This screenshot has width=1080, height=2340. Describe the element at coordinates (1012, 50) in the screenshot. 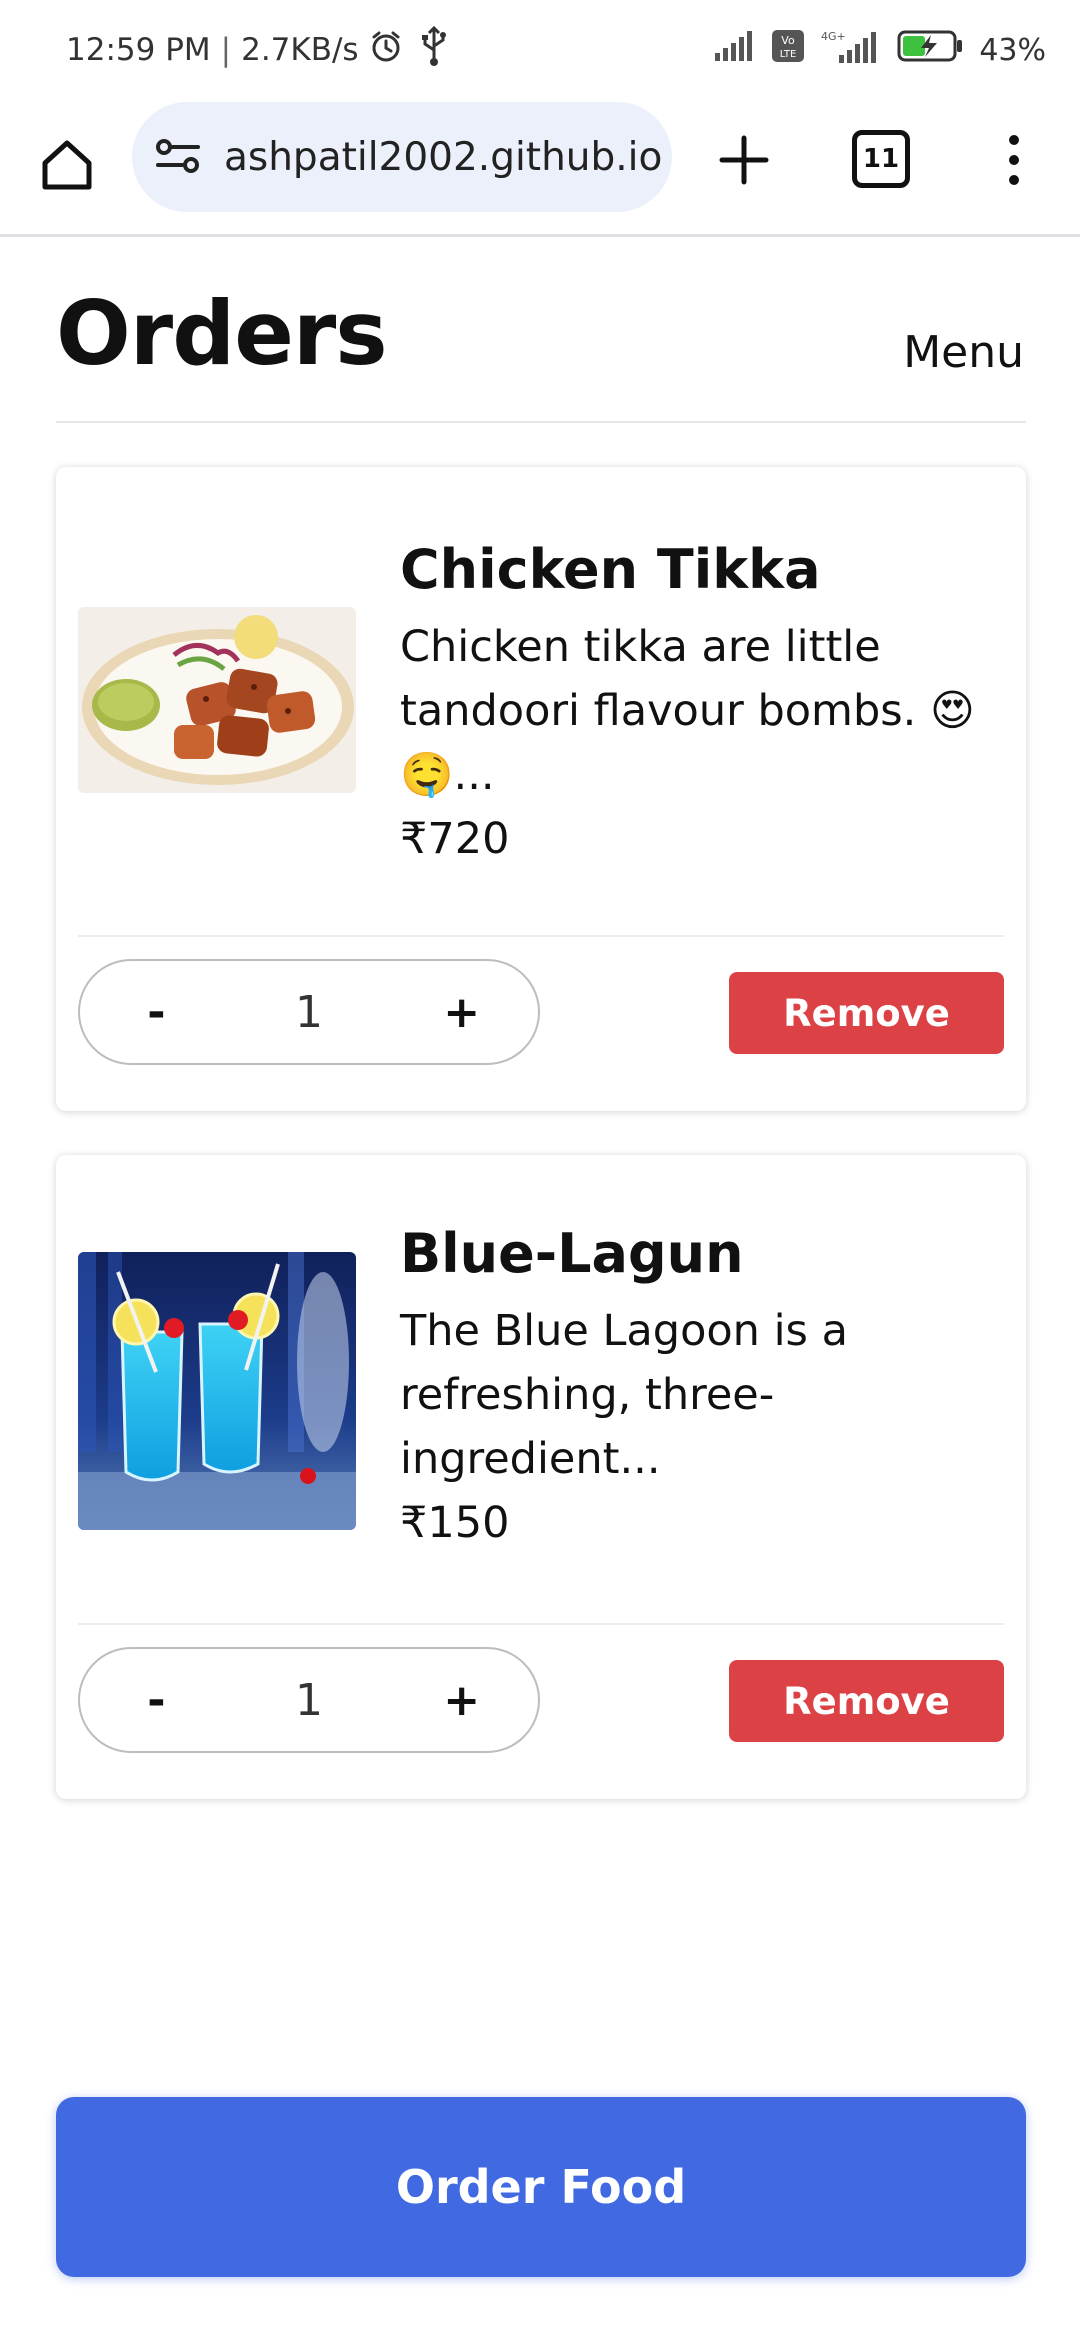

I see `battery-percent: 43%` at that location.